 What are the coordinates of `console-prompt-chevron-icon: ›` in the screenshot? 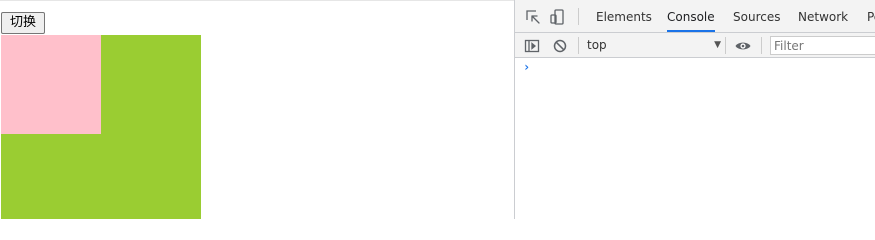 It's located at (527, 67).